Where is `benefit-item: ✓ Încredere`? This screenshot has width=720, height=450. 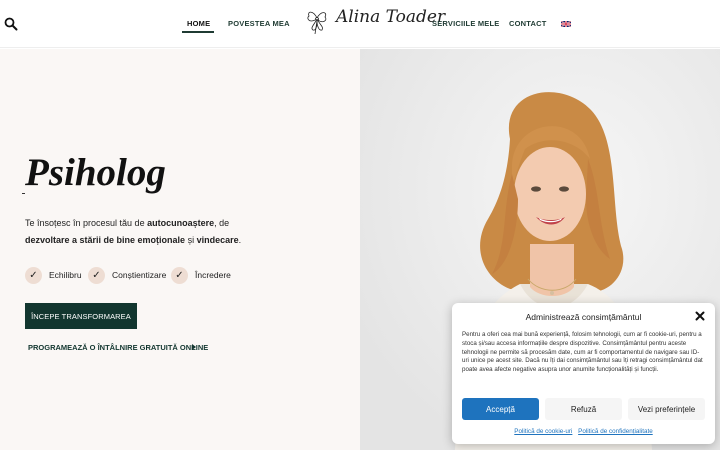
benefit-item: ✓ Încredere is located at coordinates (201, 275).